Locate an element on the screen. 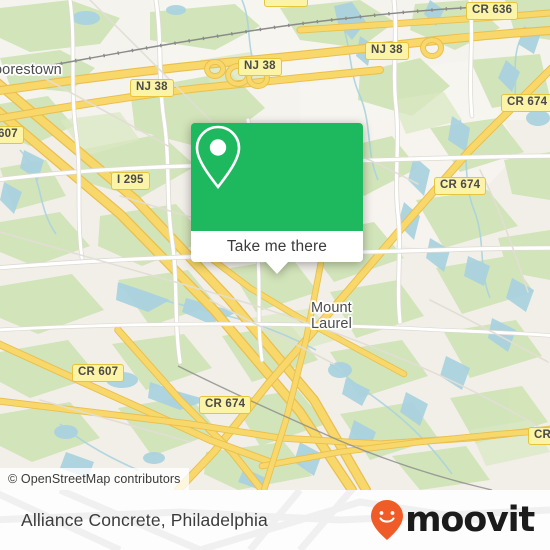  road-shield-cr674-b: CR 674 is located at coordinates (460, 186).